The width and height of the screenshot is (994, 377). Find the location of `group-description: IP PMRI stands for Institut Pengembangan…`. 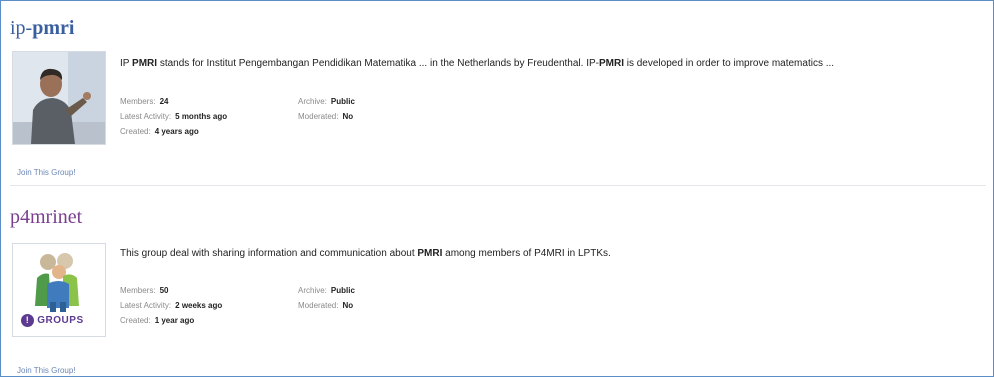

group-description: IP PMRI stands for Institut Pengembangan… is located at coordinates (477, 63).